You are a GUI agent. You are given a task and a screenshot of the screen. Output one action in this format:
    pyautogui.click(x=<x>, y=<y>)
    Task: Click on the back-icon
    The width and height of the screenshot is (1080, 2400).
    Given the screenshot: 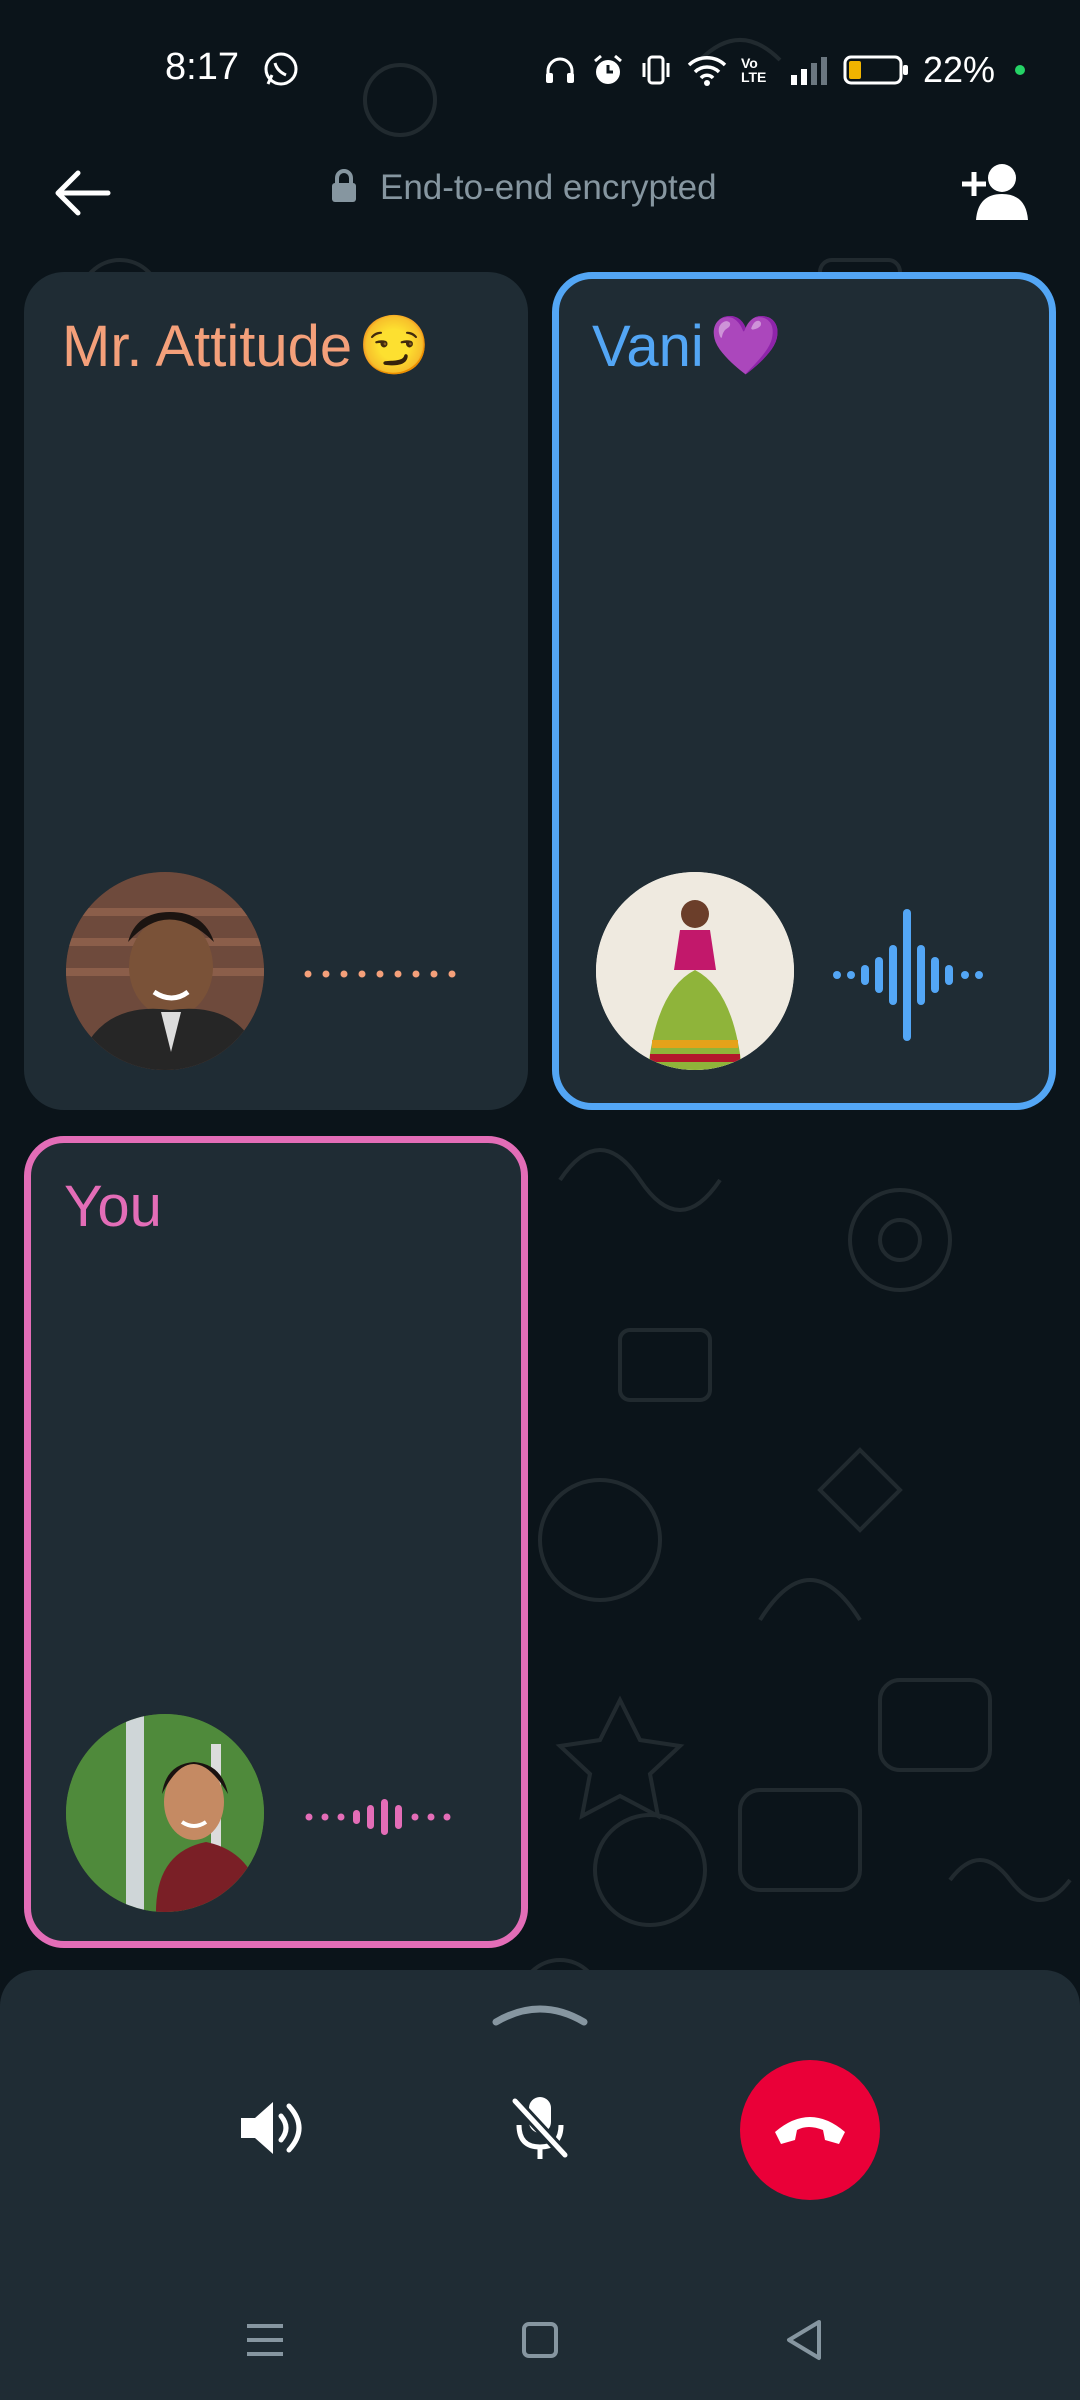 What is the action you would take?
    pyautogui.click(x=805, y=2340)
    